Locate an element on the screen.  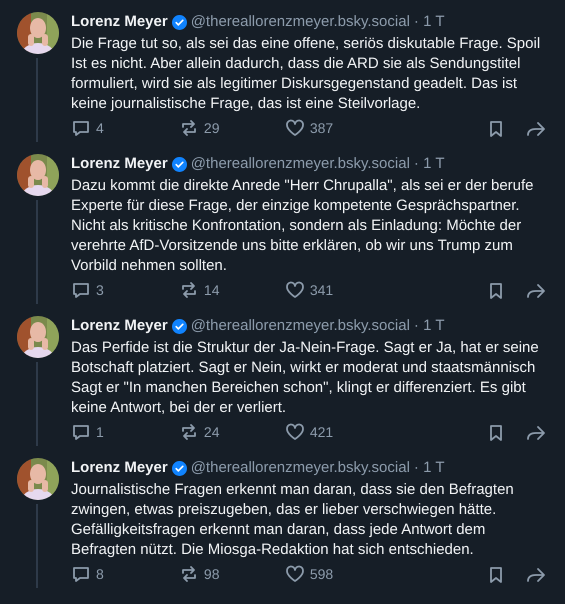
reply-button: 4 is located at coordinates (87, 128).